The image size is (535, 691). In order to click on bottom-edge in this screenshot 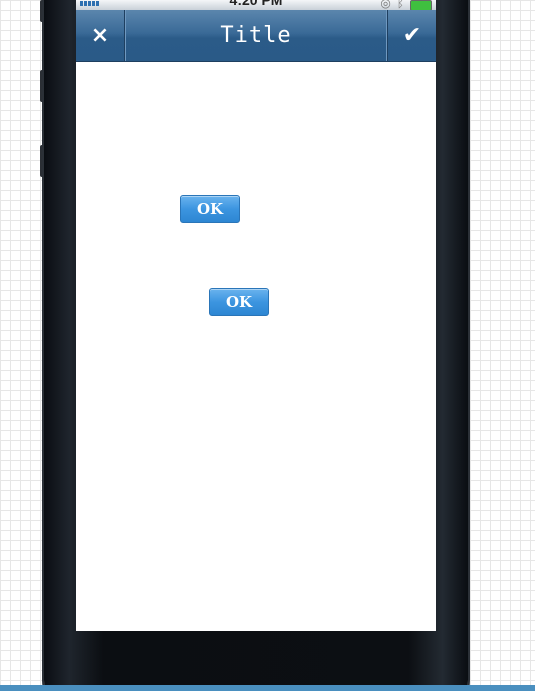, I will do `click(267, 688)`.